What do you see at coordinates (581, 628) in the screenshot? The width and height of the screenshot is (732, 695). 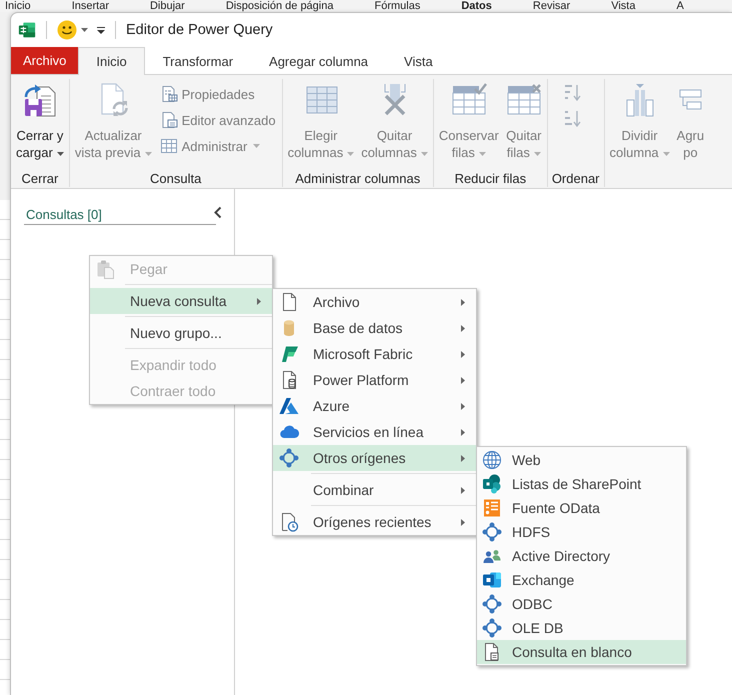 I see `menu-item: OLE DB` at bounding box center [581, 628].